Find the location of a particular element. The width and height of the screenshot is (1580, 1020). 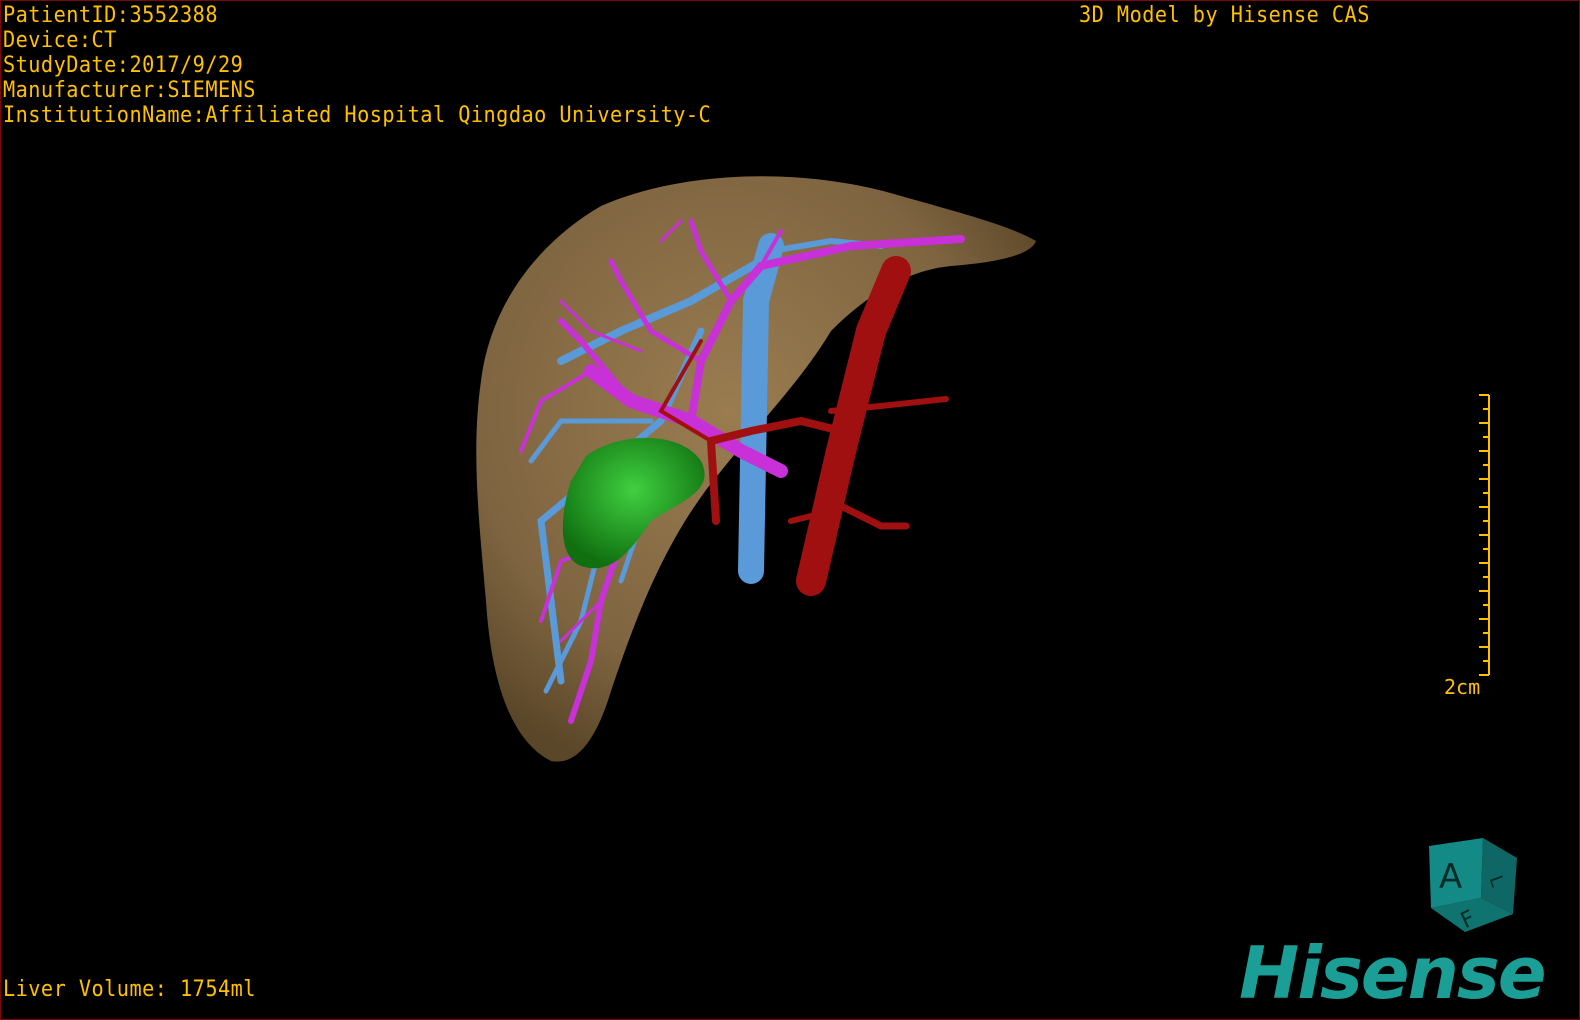

manufacturer: Manufacturer:SIEMENS is located at coordinates (129, 90).